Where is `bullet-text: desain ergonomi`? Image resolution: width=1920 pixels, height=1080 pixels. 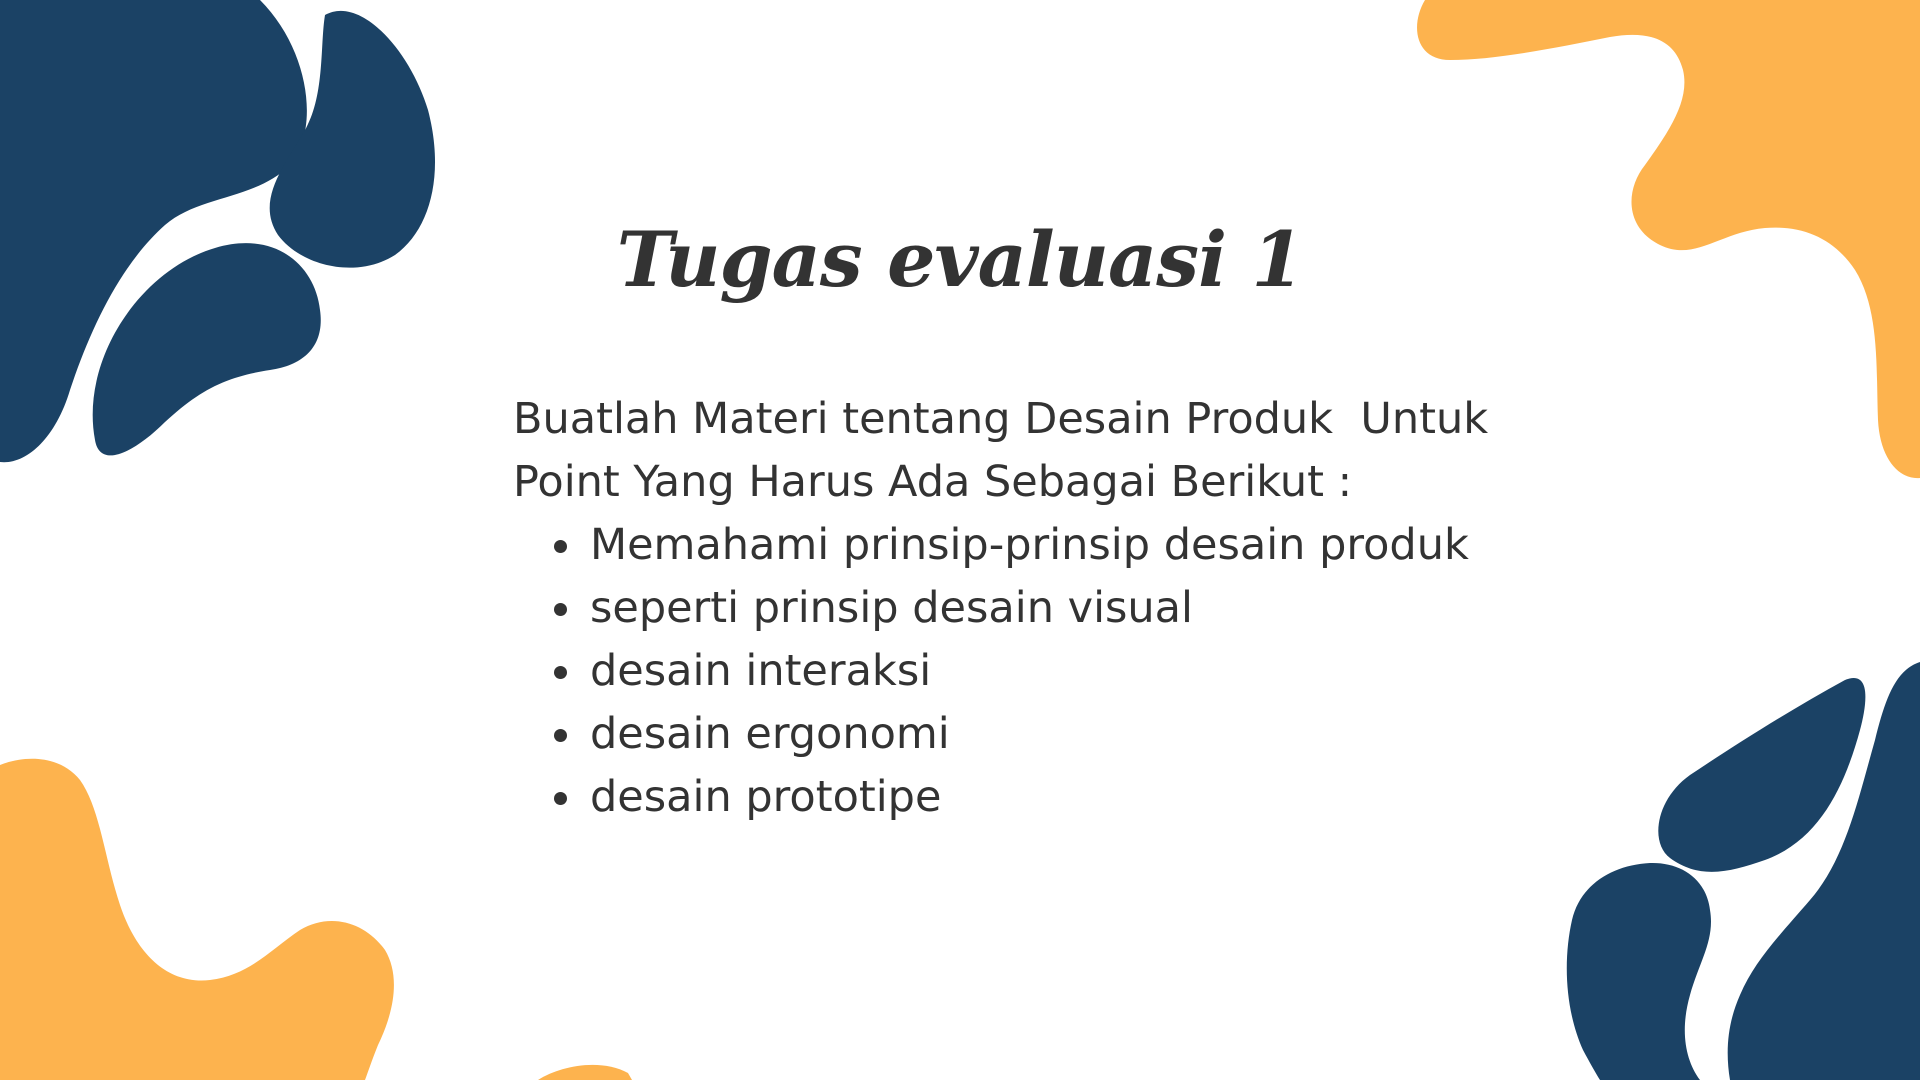
bullet-text: desain ergonomi is located at coordinates (770, 734).